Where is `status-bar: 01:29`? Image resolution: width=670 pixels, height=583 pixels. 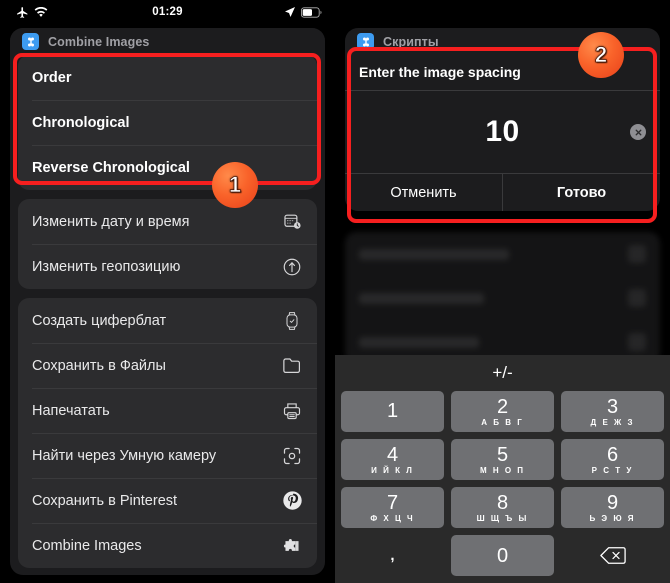
status-bar: 01:29 is located at coordinates (167, 12).